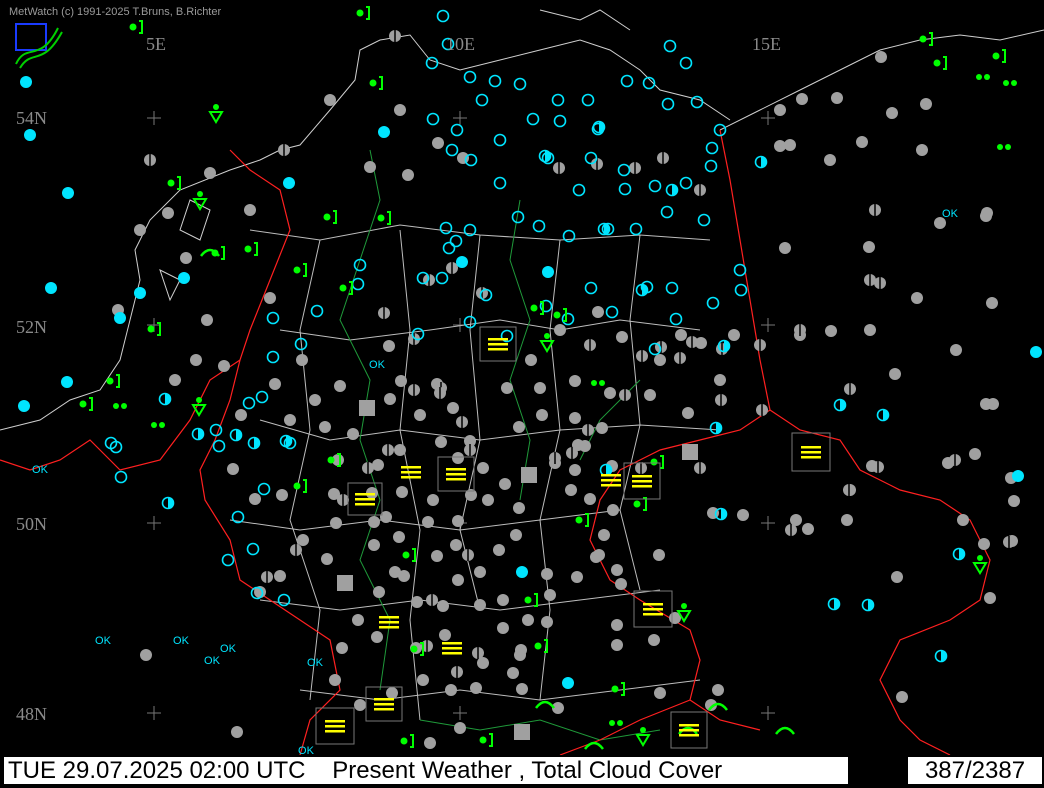 The height and width of the screenshot is (788, 1044). I want to click on station-gray-square, so click(522, 732).